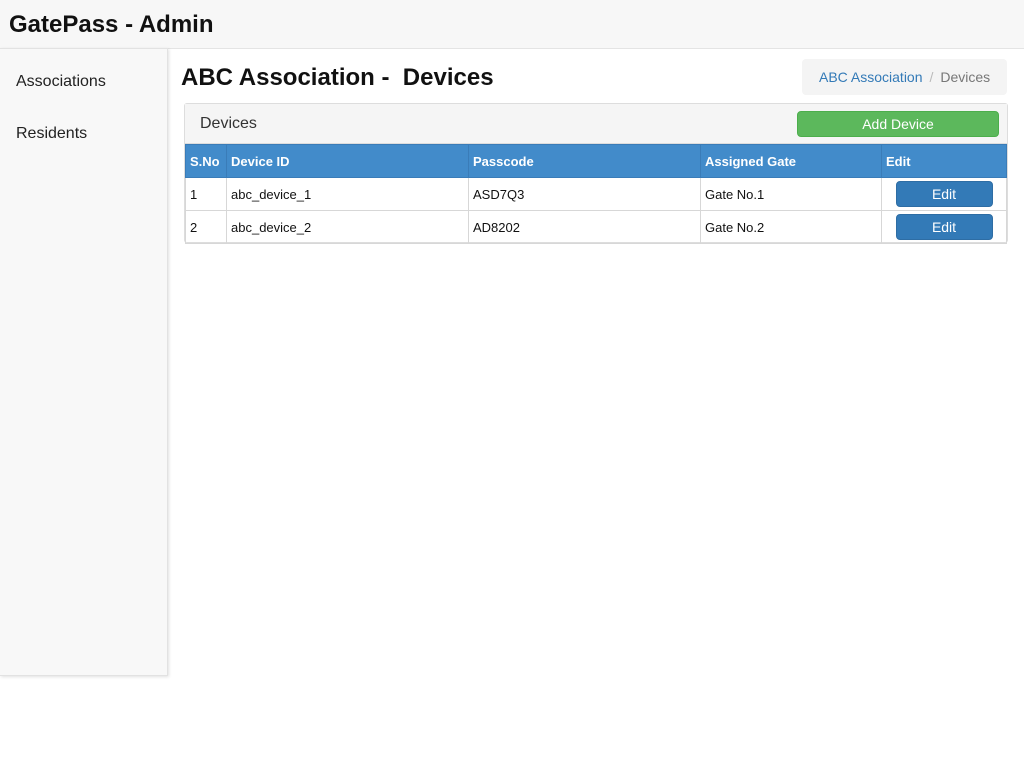 The height and width of the screenshot is (768, 1024). What do you see at coordinates (347, 227) in the screenshot?
I see `cell-device-id: abc_device_2` at bounding box center [347, 227].